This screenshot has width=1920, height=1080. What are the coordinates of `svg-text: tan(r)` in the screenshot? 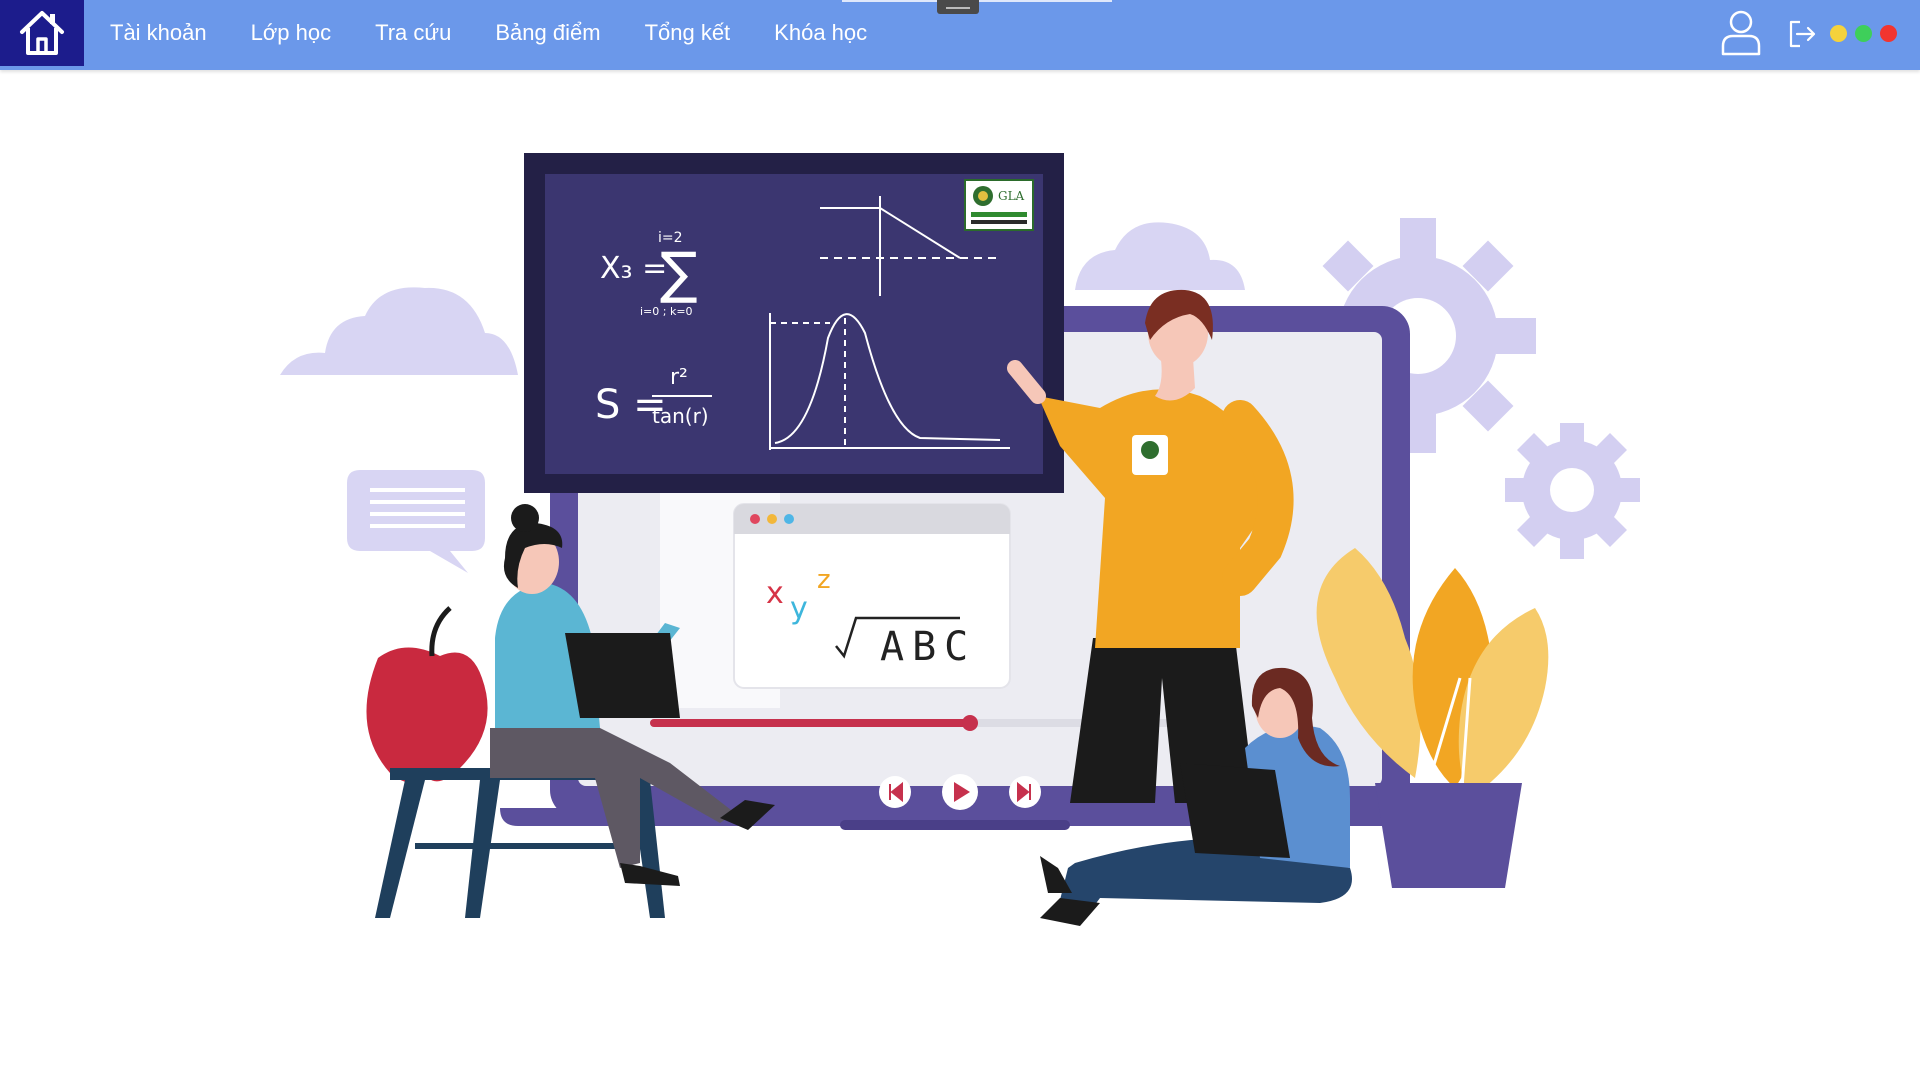 It's located at (680, 416).